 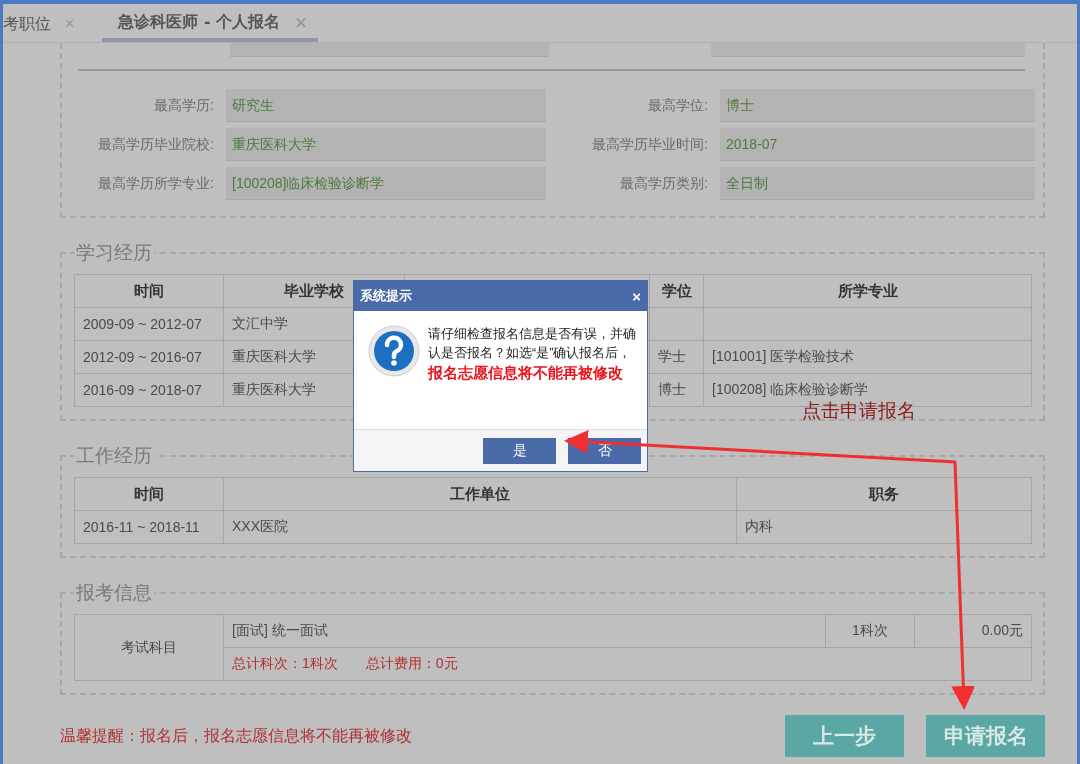 What do you see at coordinates (149, 647) in the screenshot?
I see `table-cell: 考试科目` at bounding box center [149, 647].